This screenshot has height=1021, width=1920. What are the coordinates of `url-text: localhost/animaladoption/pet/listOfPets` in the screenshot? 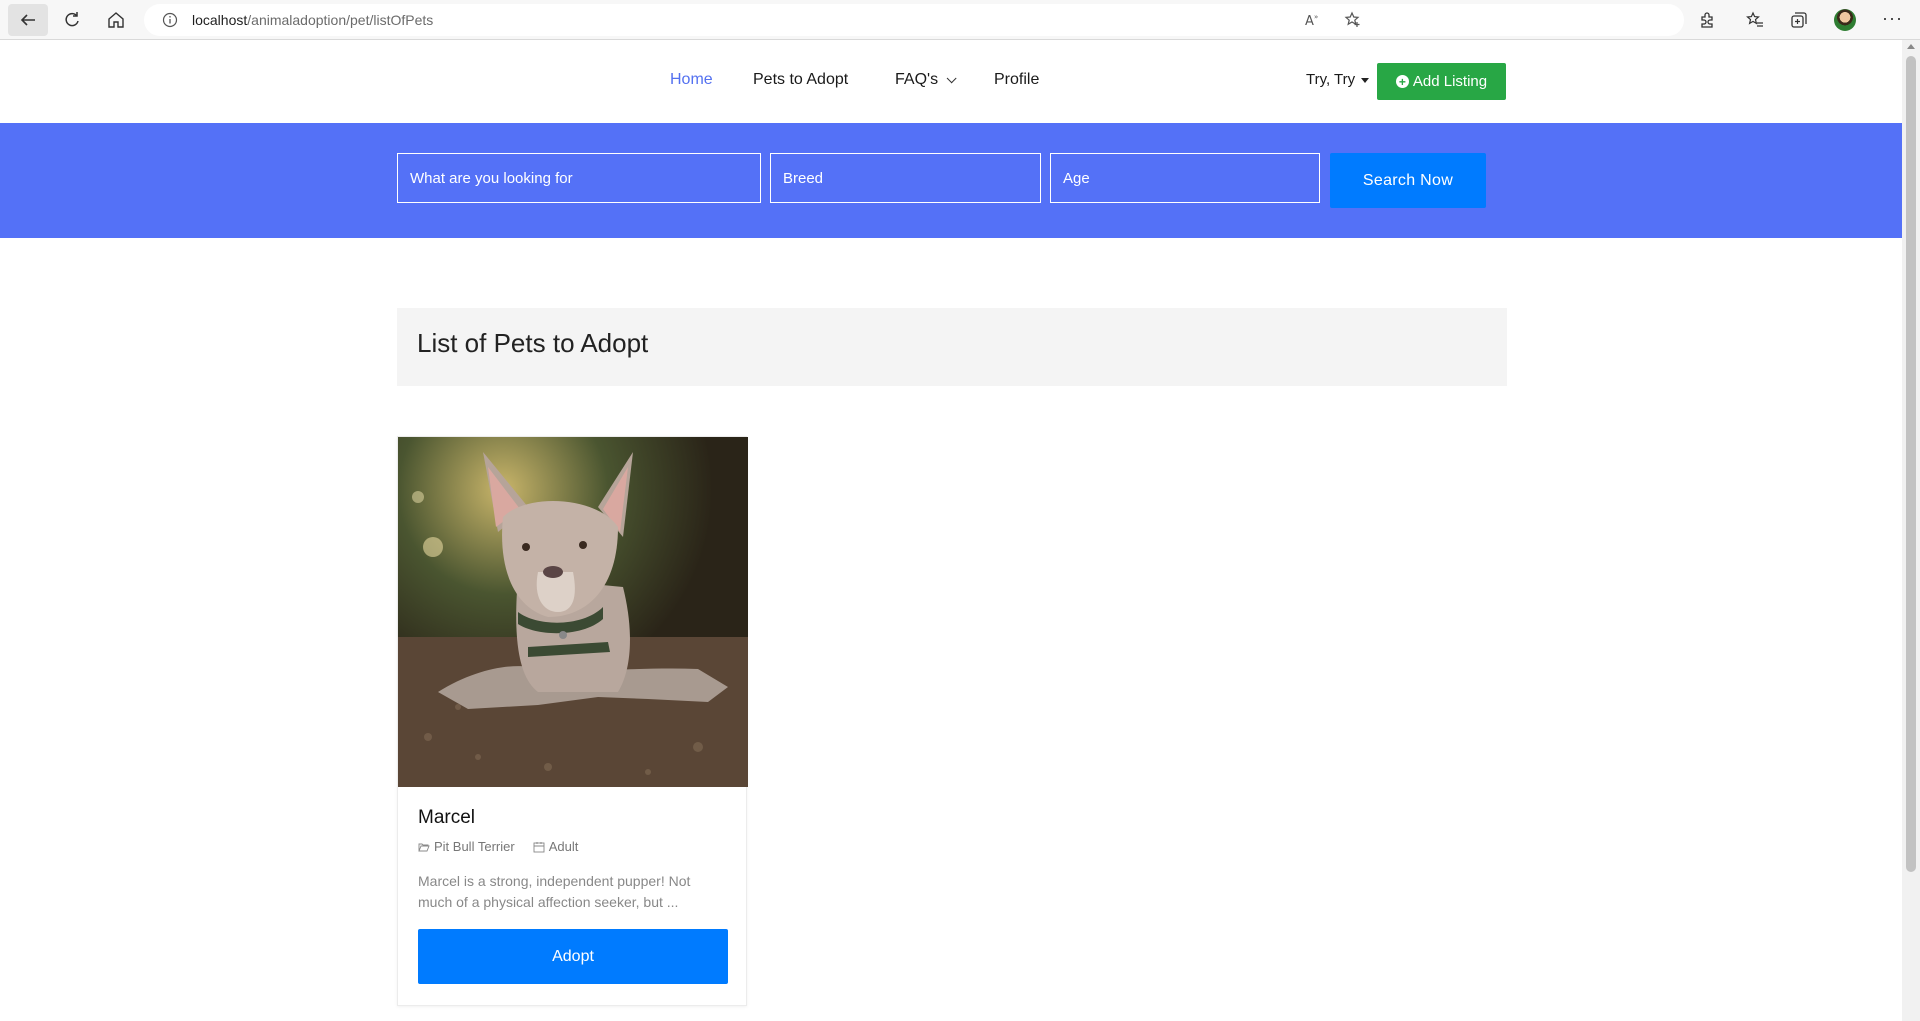 It's located at (312, 20).